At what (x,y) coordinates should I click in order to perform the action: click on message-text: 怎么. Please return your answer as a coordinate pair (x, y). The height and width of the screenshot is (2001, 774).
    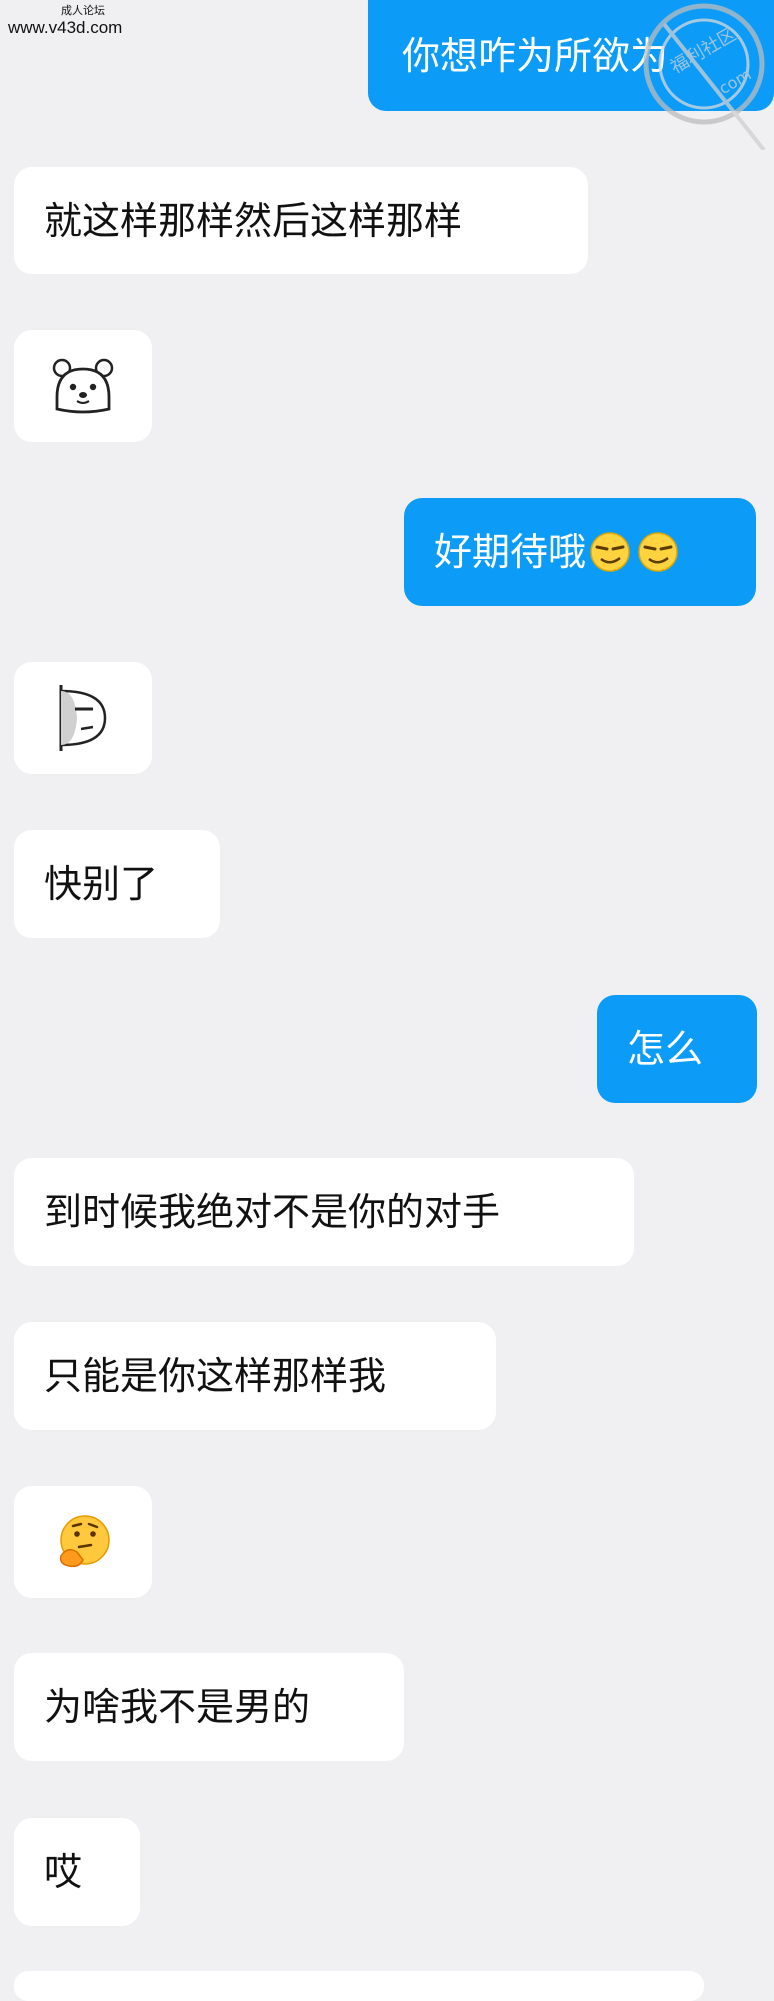
    Looking at the image, I should click on (665, 1049).